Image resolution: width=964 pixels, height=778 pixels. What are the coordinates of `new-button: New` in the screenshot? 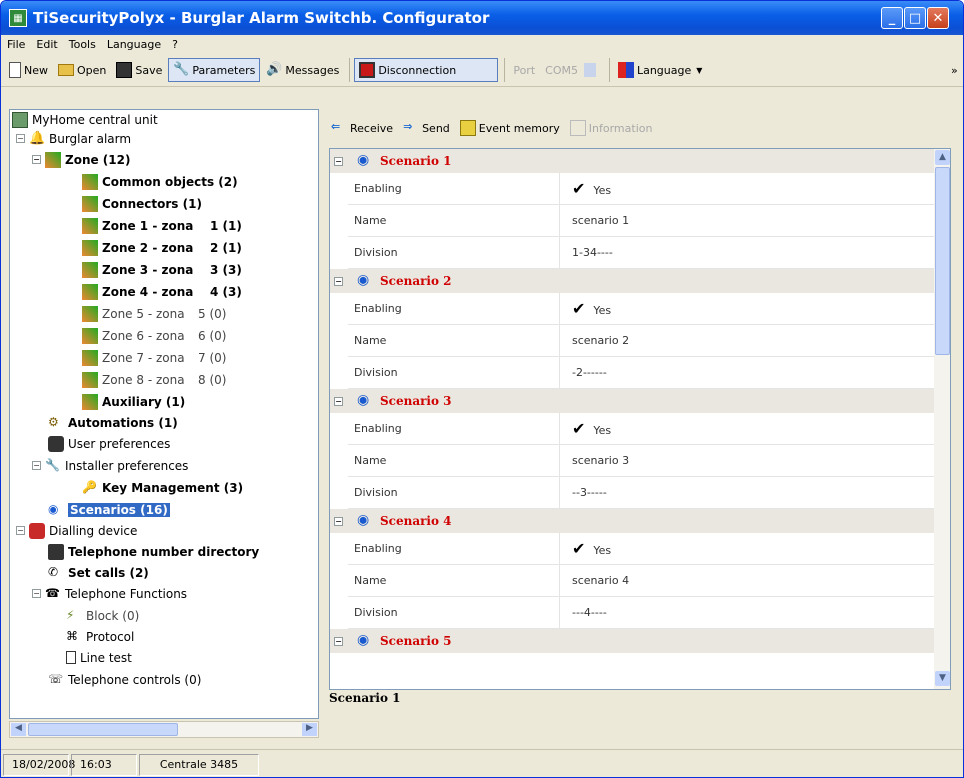 It's located at (28, 70).